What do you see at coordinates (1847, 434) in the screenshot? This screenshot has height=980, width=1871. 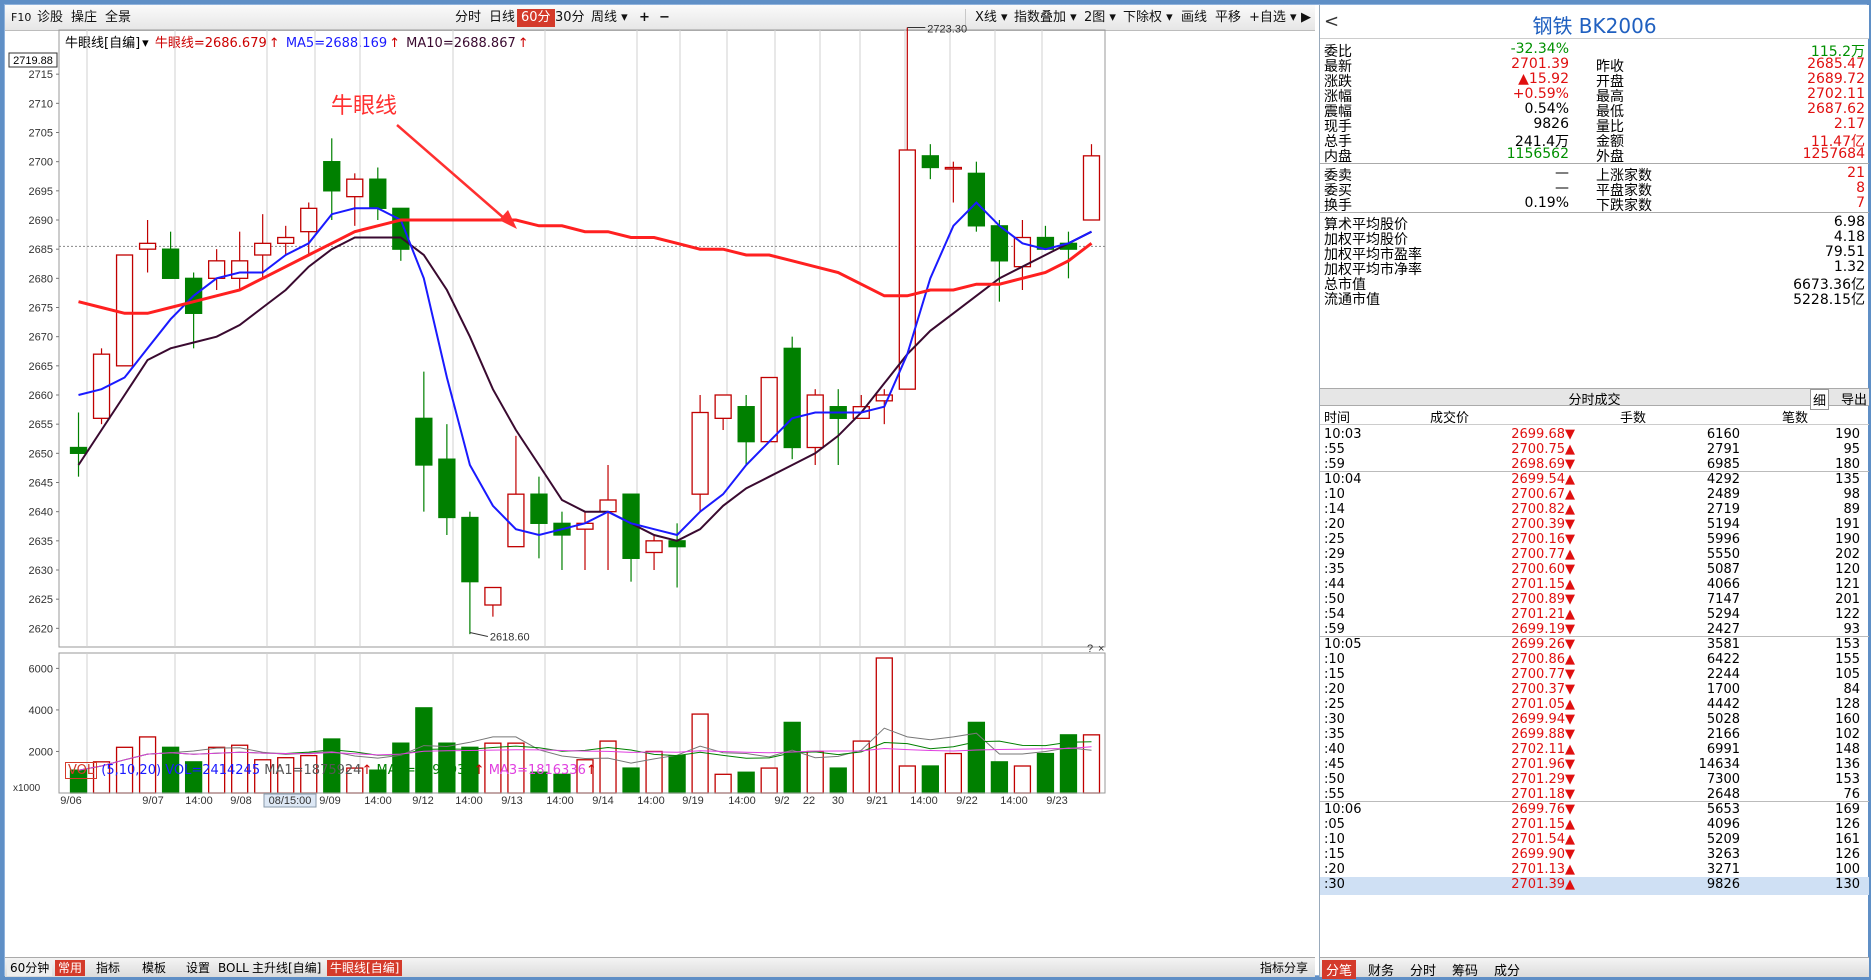 I see `trade-cell: 190` at bounding box center [1847, 434].